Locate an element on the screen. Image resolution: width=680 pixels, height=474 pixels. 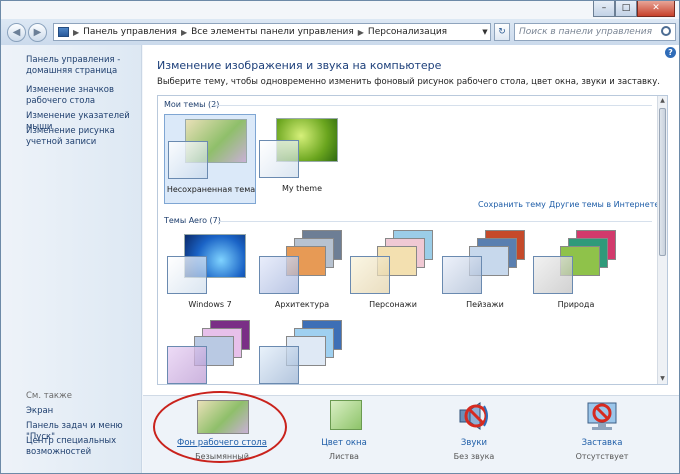
breadcrumb-control-panel: Панель управления is located at coordinates (130, 32).